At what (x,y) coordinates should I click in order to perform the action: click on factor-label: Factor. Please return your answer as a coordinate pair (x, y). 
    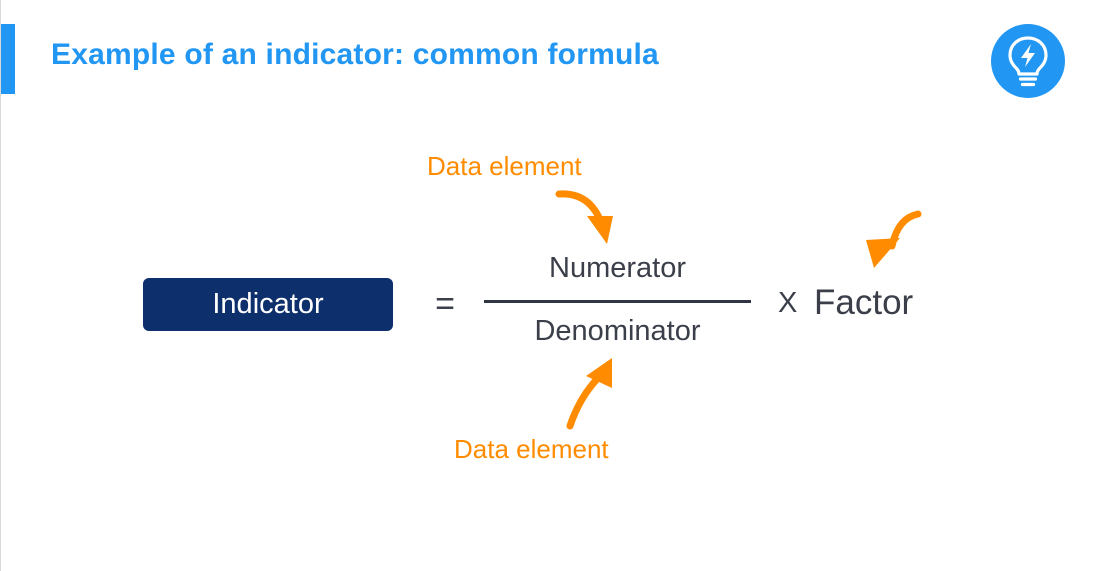
    Looking at the image, I should click on (864, 302).